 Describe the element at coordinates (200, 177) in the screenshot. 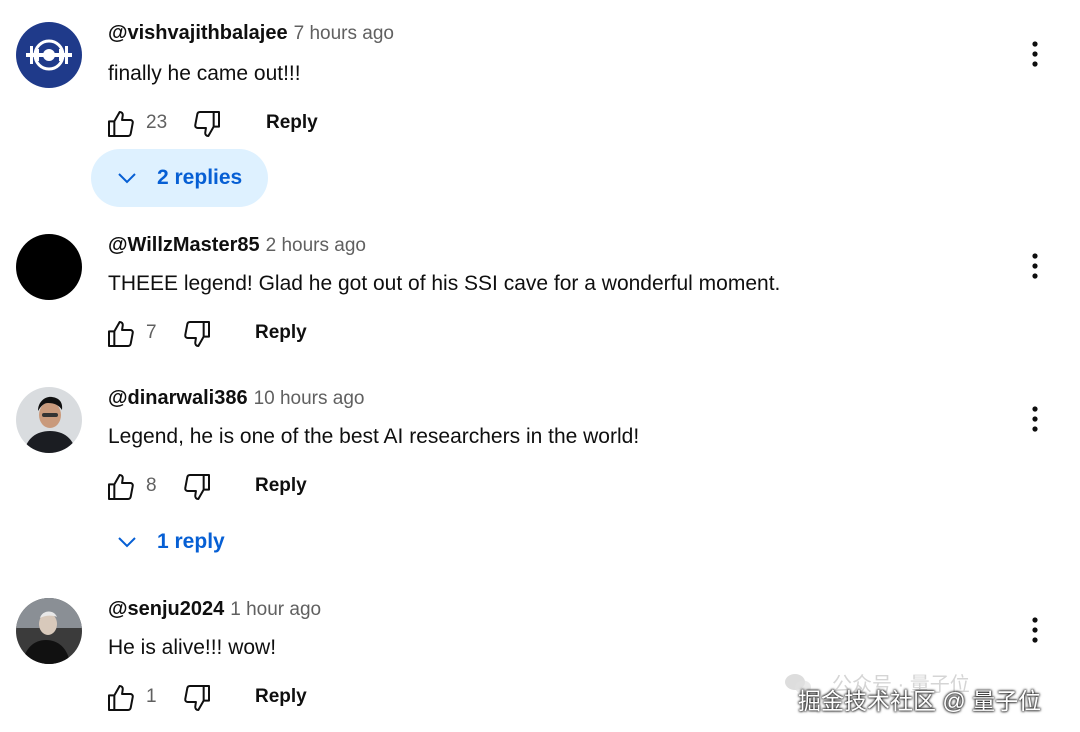

I see `replies-count-label: 2 replies` at that location.